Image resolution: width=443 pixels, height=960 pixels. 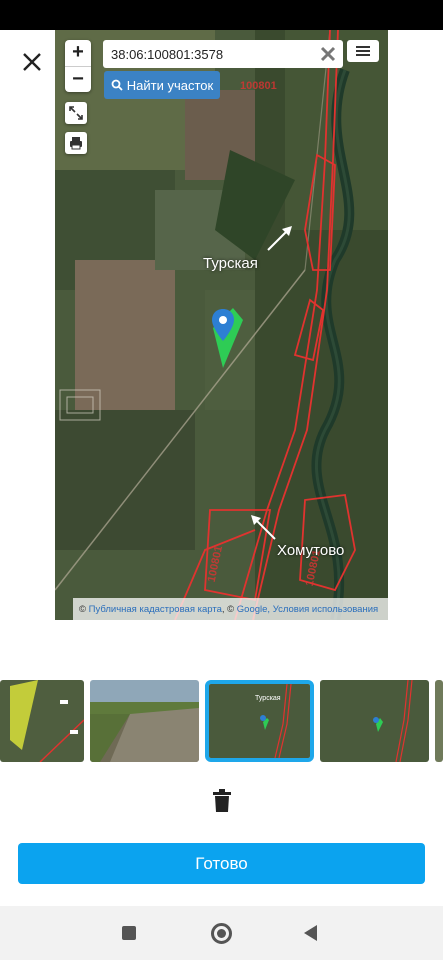 I want to click on village-label-turskaya: Турская, so click(x=230, y=263).